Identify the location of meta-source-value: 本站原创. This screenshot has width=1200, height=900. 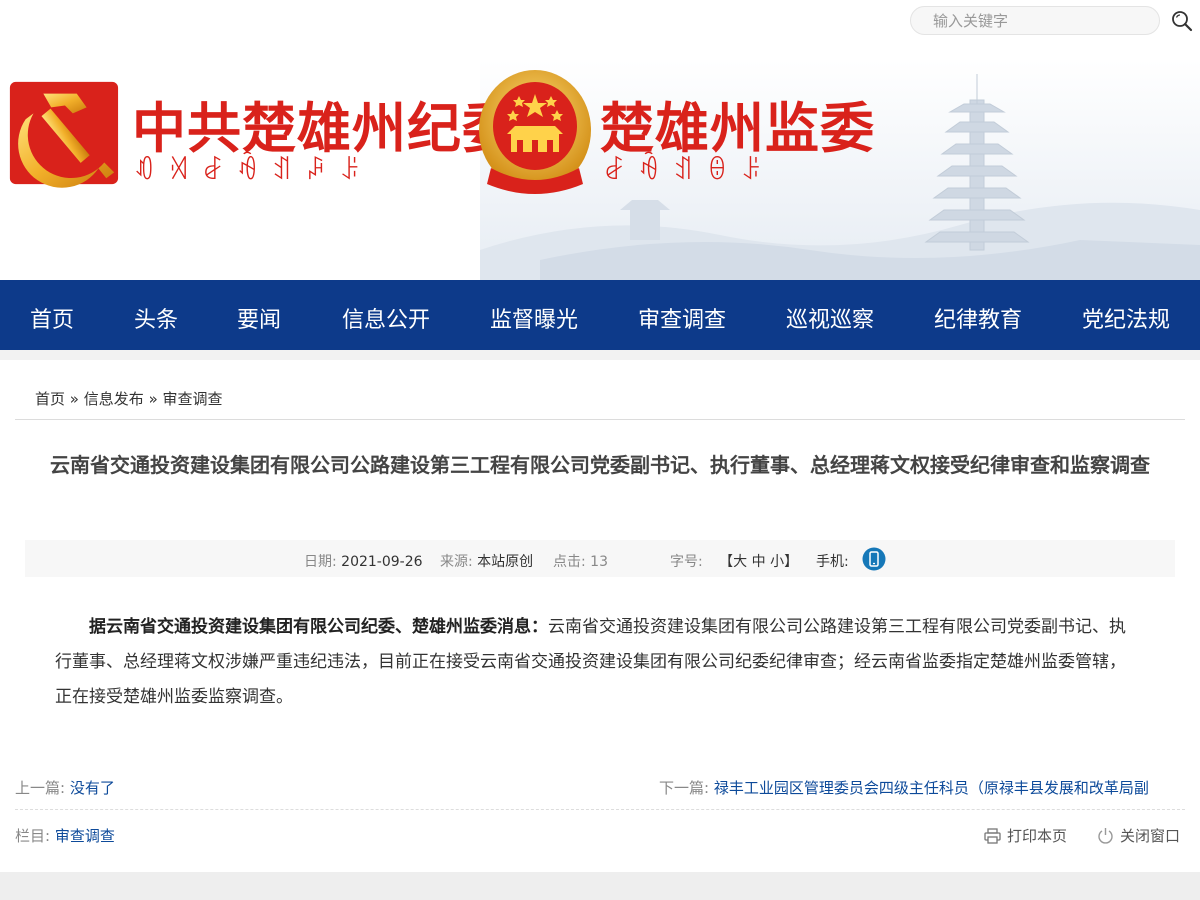
(505, 562).